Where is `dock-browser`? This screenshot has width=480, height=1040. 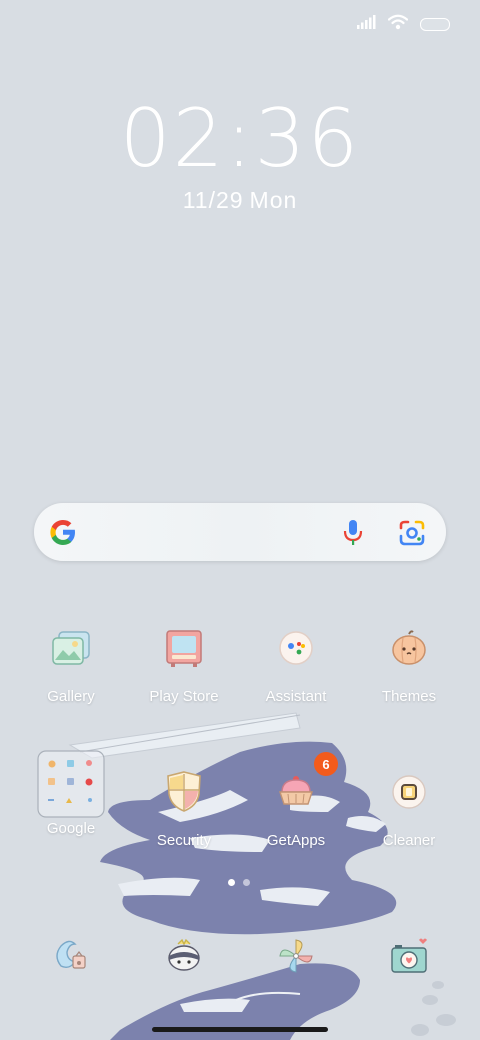
dock-browser is located at coordinates (71, 956).